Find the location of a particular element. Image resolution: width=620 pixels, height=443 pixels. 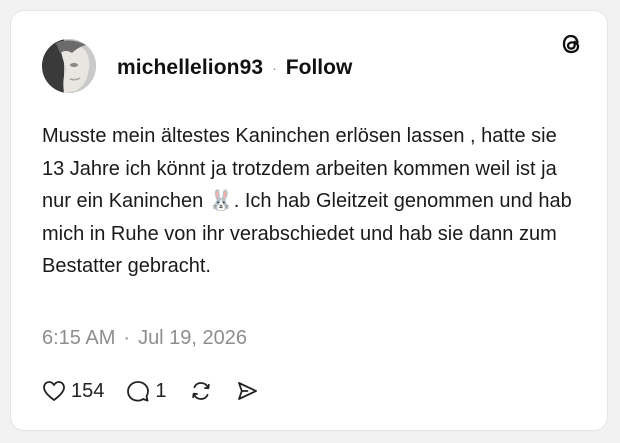

repost-button is located at coordinates (201, 391).